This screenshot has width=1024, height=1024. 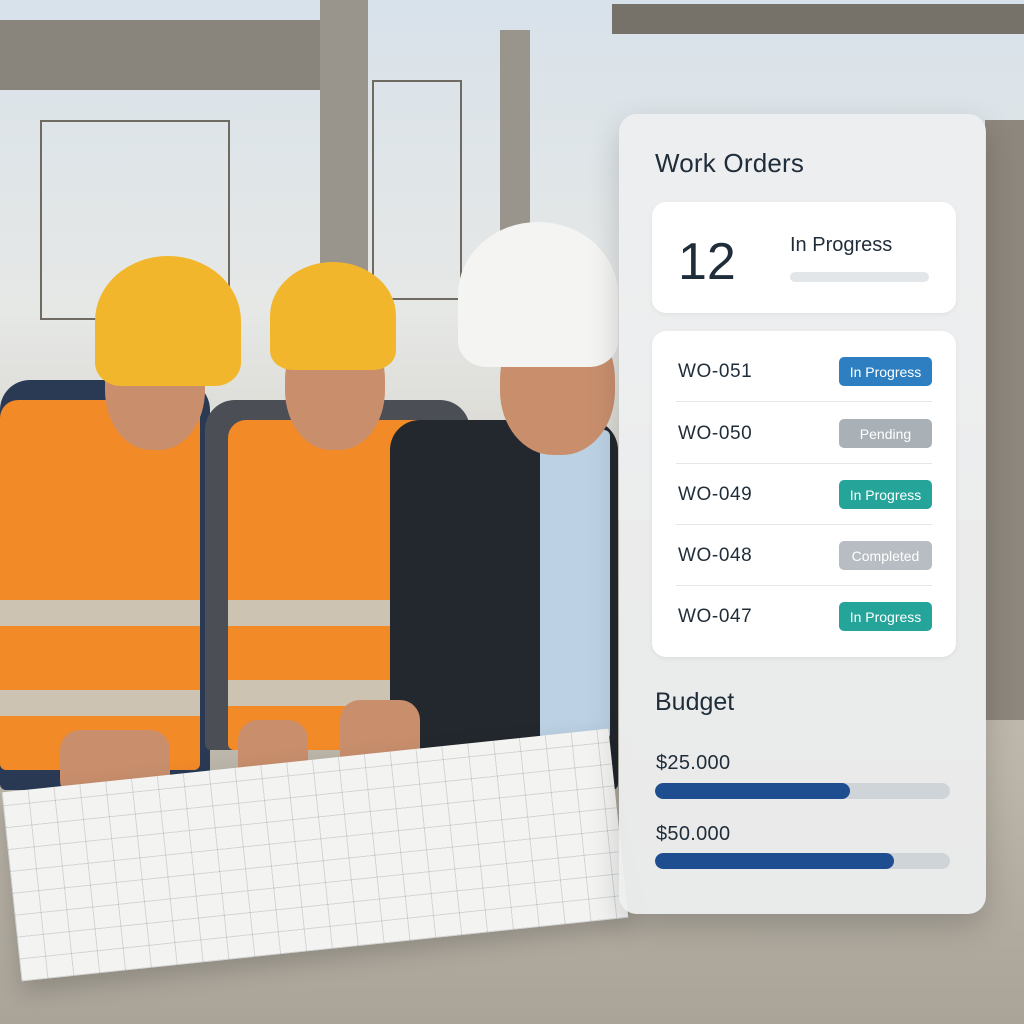 I want to click on scaffolding, so click(x=417, y=190).